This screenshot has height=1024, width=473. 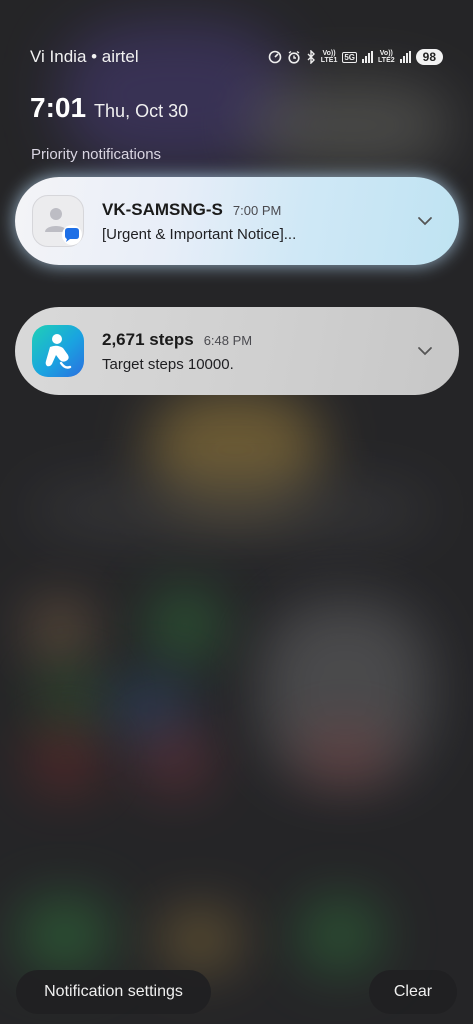 I want to click on clear-button: Clear, so click(x=413, y=992).